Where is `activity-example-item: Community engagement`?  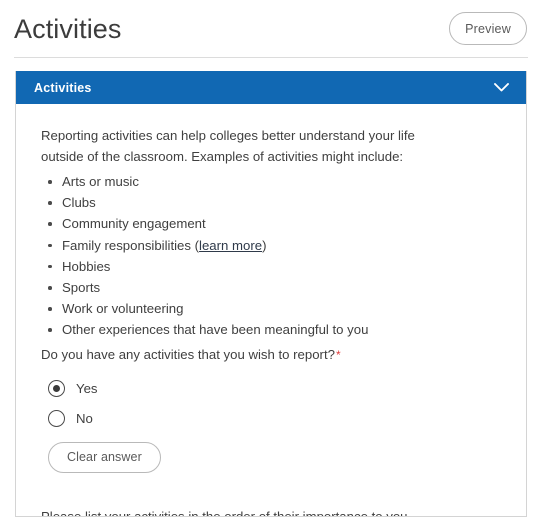
activity-example-item: Community engagement is located at coordinates (271, 223).